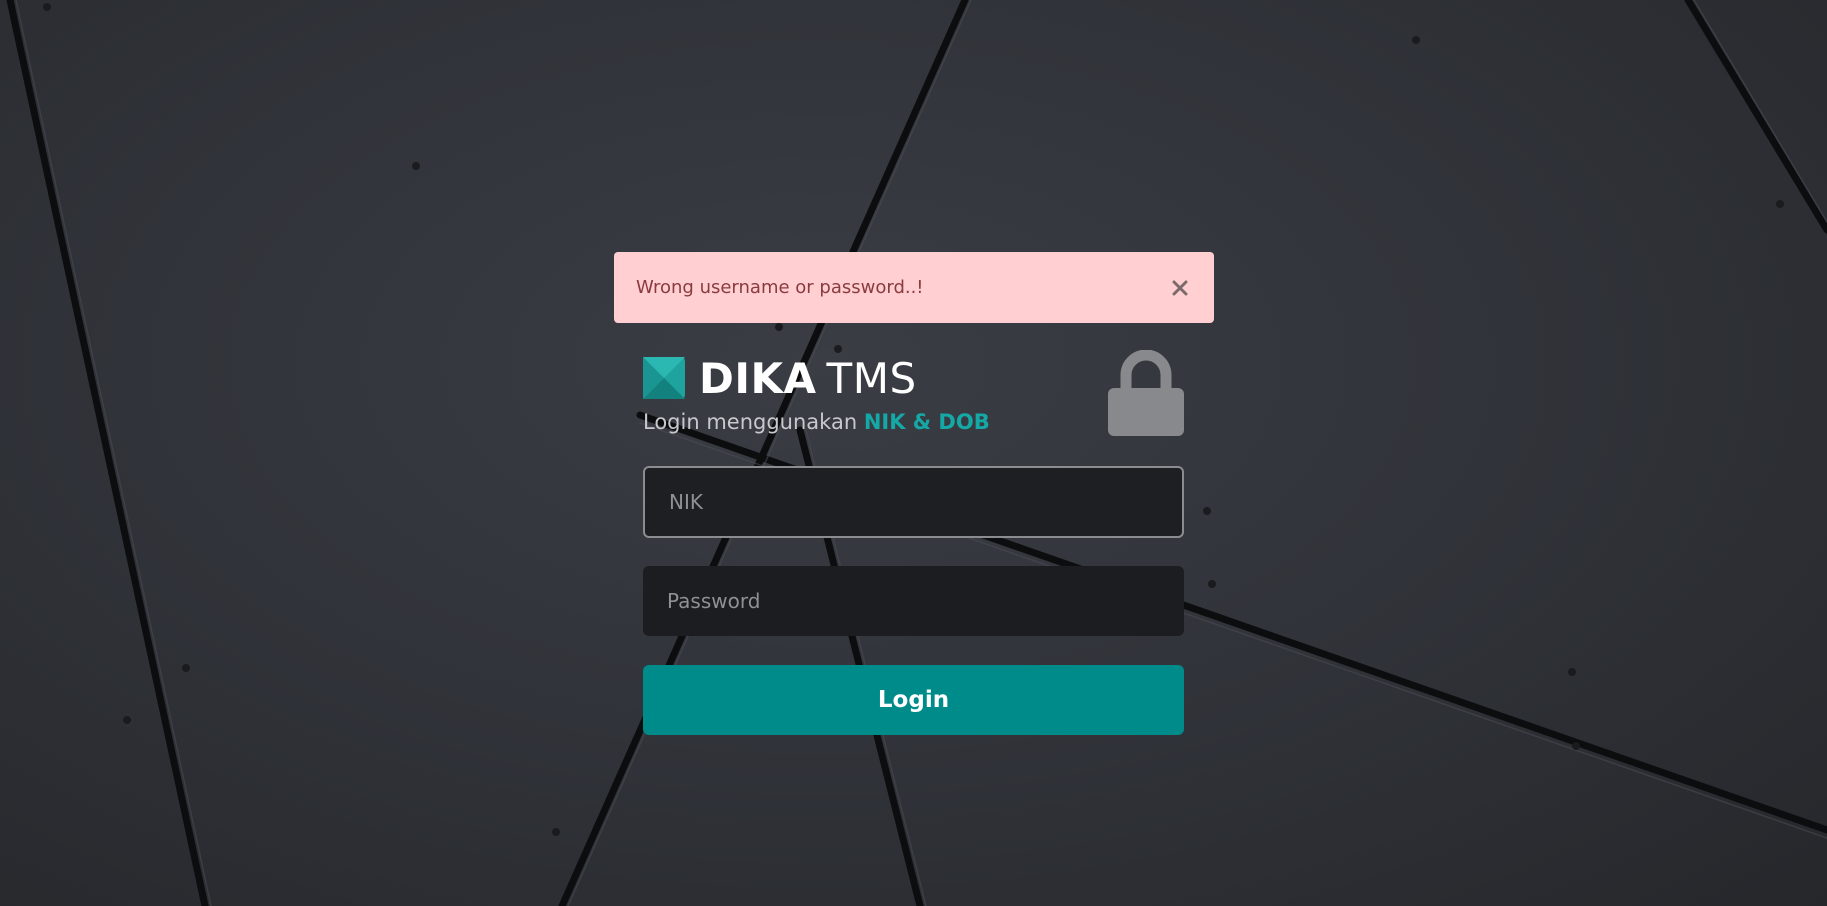 Image resolution: width=1827 pixels, height=906 pixels. Describe the element at coordinates (1146, 393) in the screenshot. I see `lock-icon` at that location.